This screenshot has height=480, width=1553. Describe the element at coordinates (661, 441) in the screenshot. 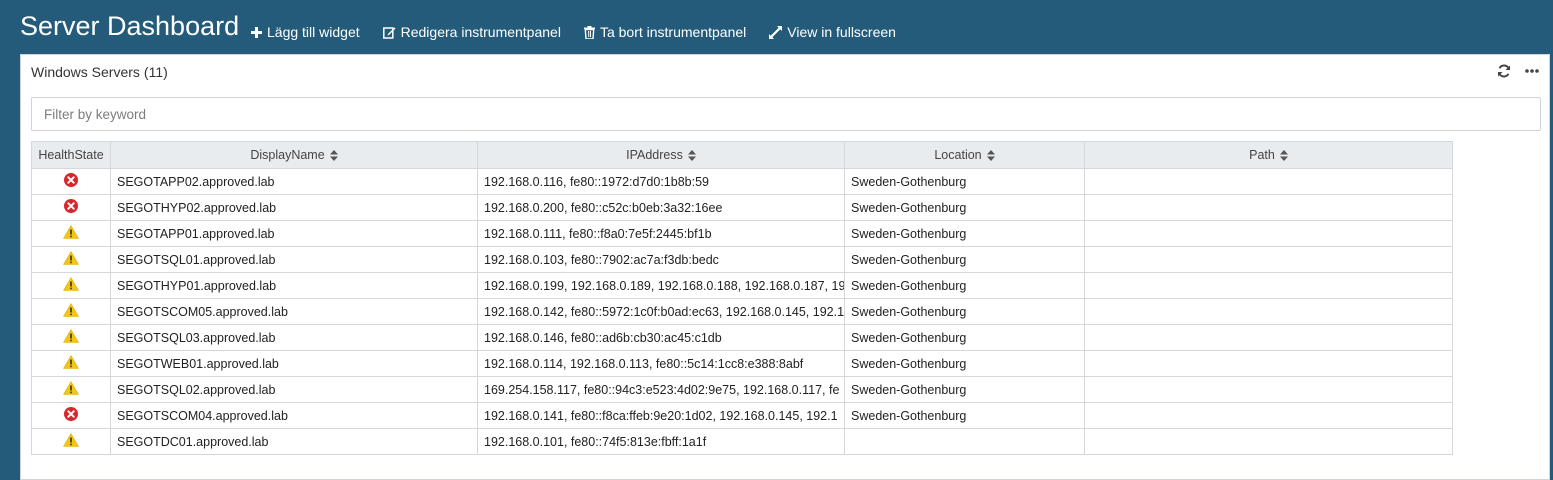

I see `ipaddress-cell: 192.168.0.101, fe80::74f5:813e:fbff:1a1f` at that location.